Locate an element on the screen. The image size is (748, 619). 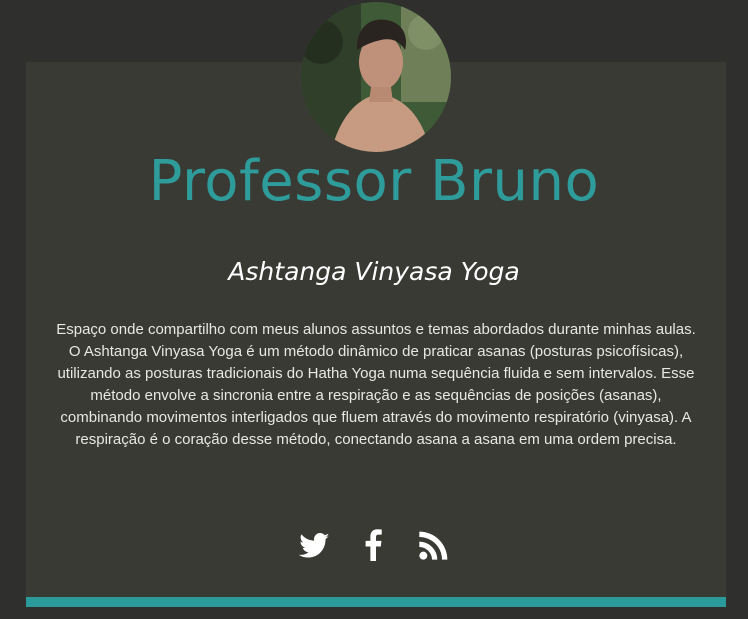
card-accent-bar is located at coordinates (376, 602).